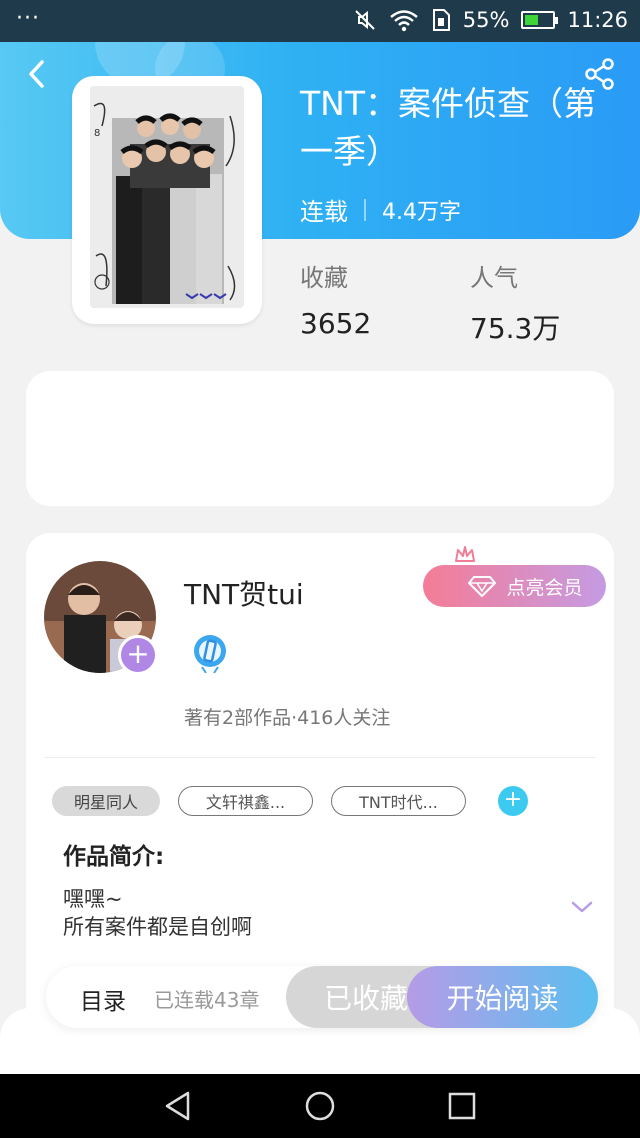  I want to click on status-bar: ··· 55% 11:26, so click(320, 21).